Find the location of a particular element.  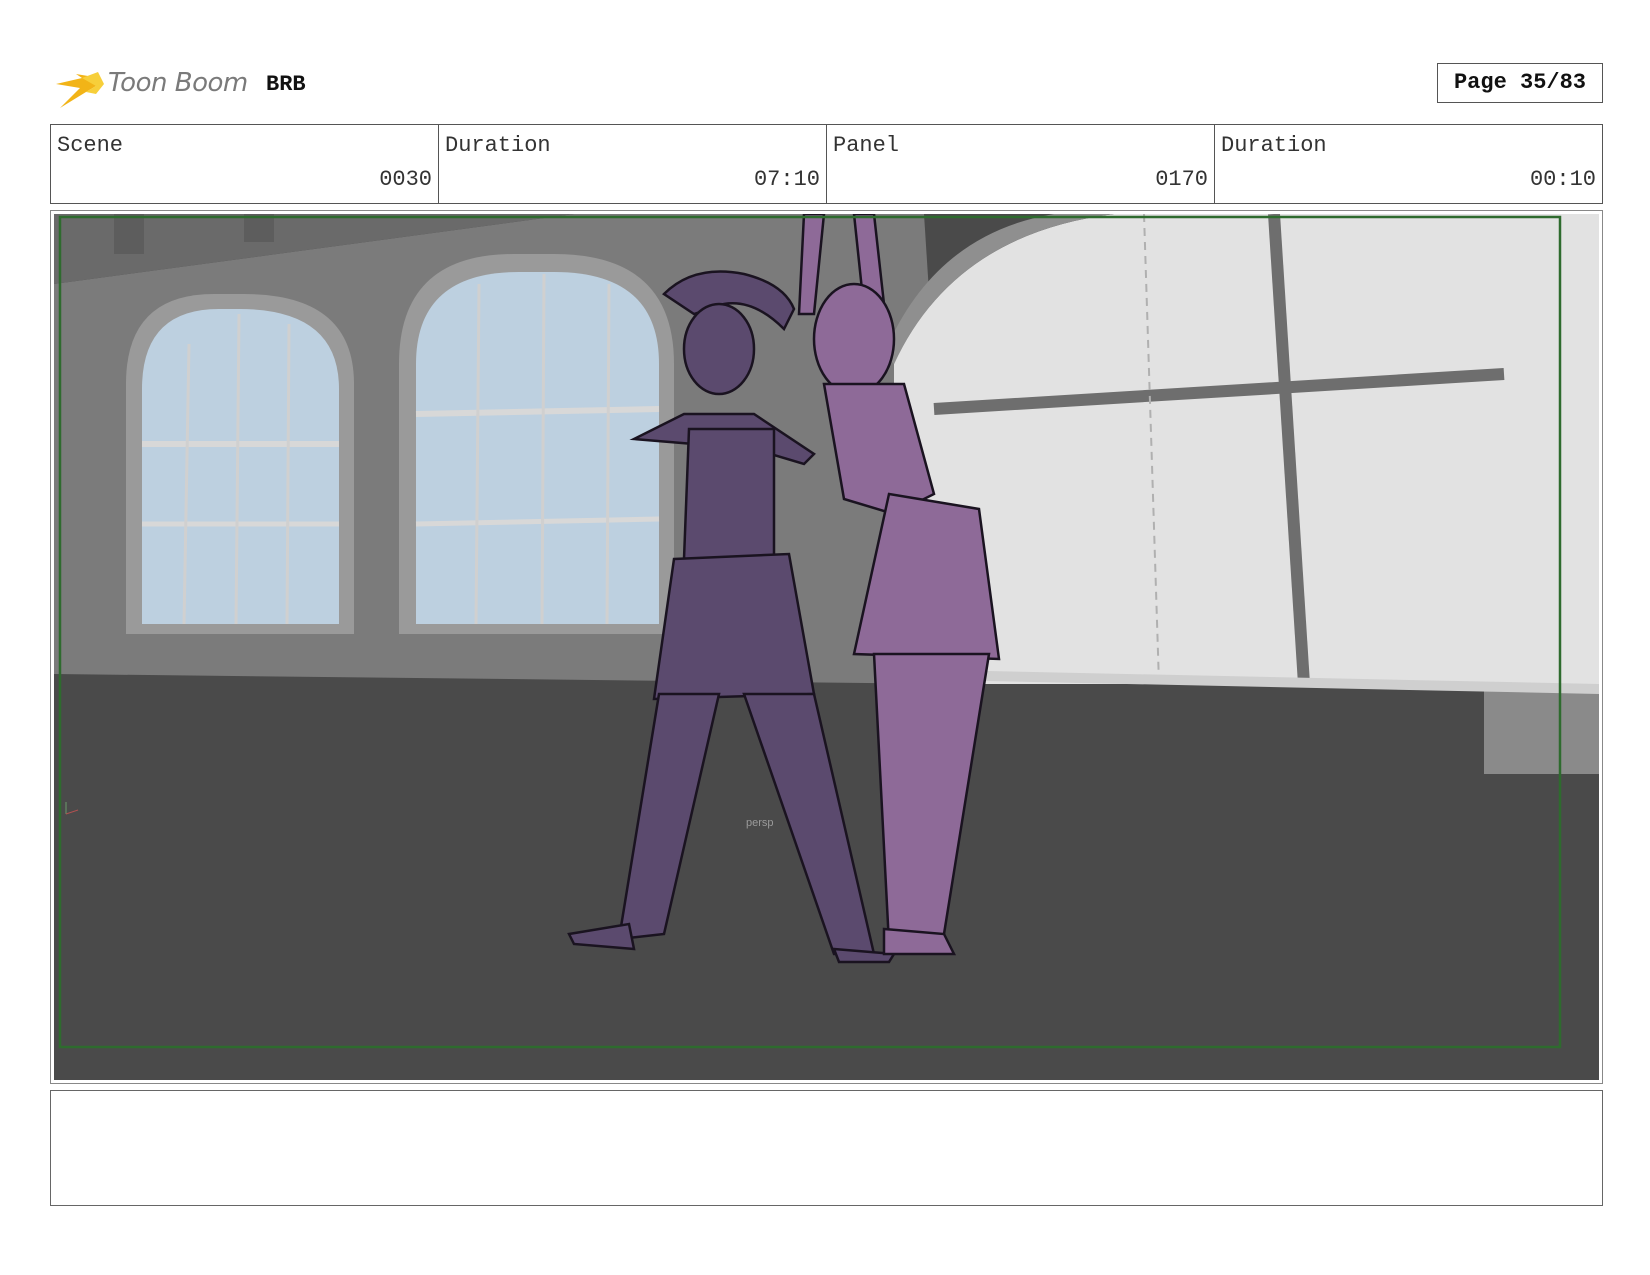

panel-duration-label: Duration is located at coordinates (1274, 145).